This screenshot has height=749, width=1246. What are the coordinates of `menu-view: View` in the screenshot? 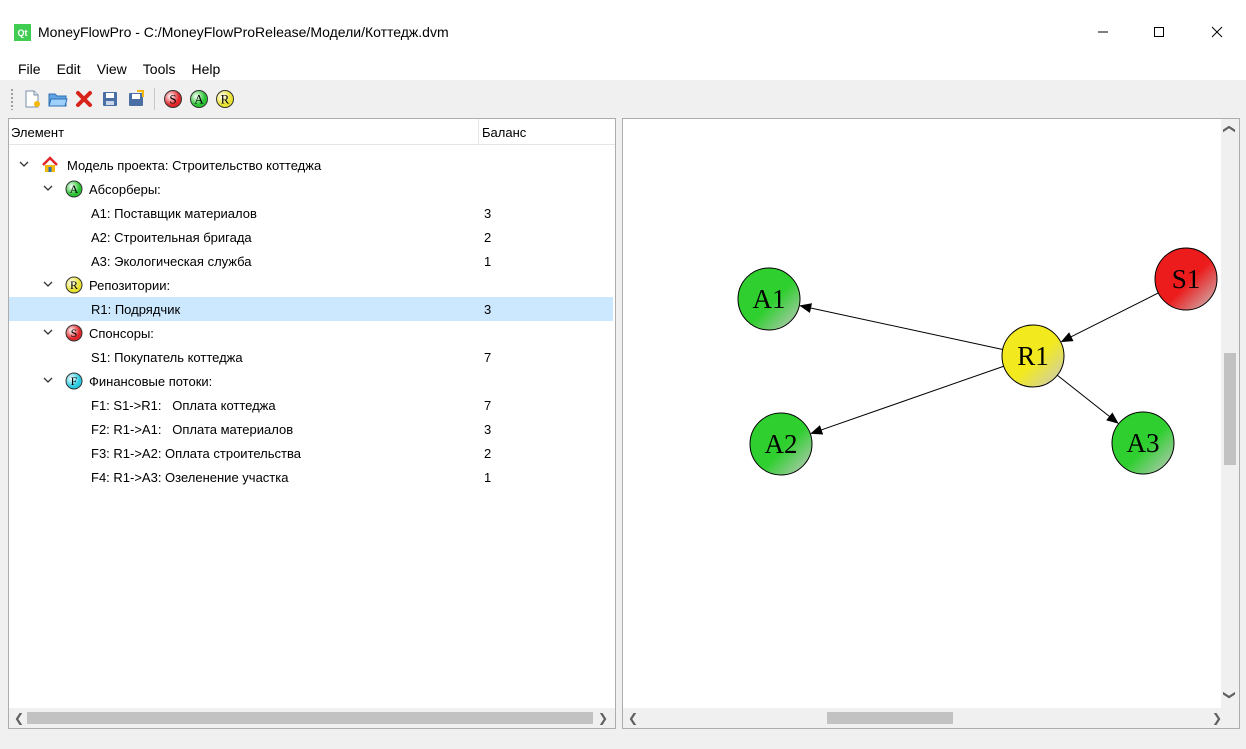 It's located at (112, 69).